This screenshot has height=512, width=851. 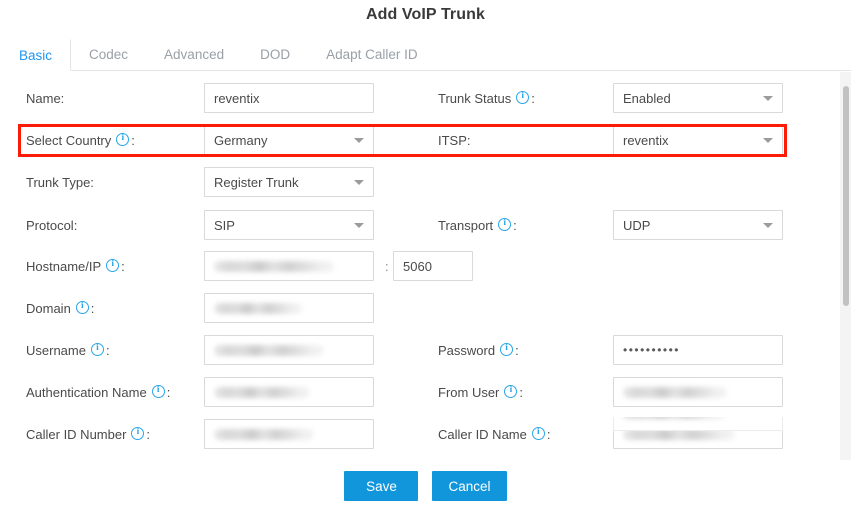 I want to click on caller-id-number-input, so click(x=289, y=434).